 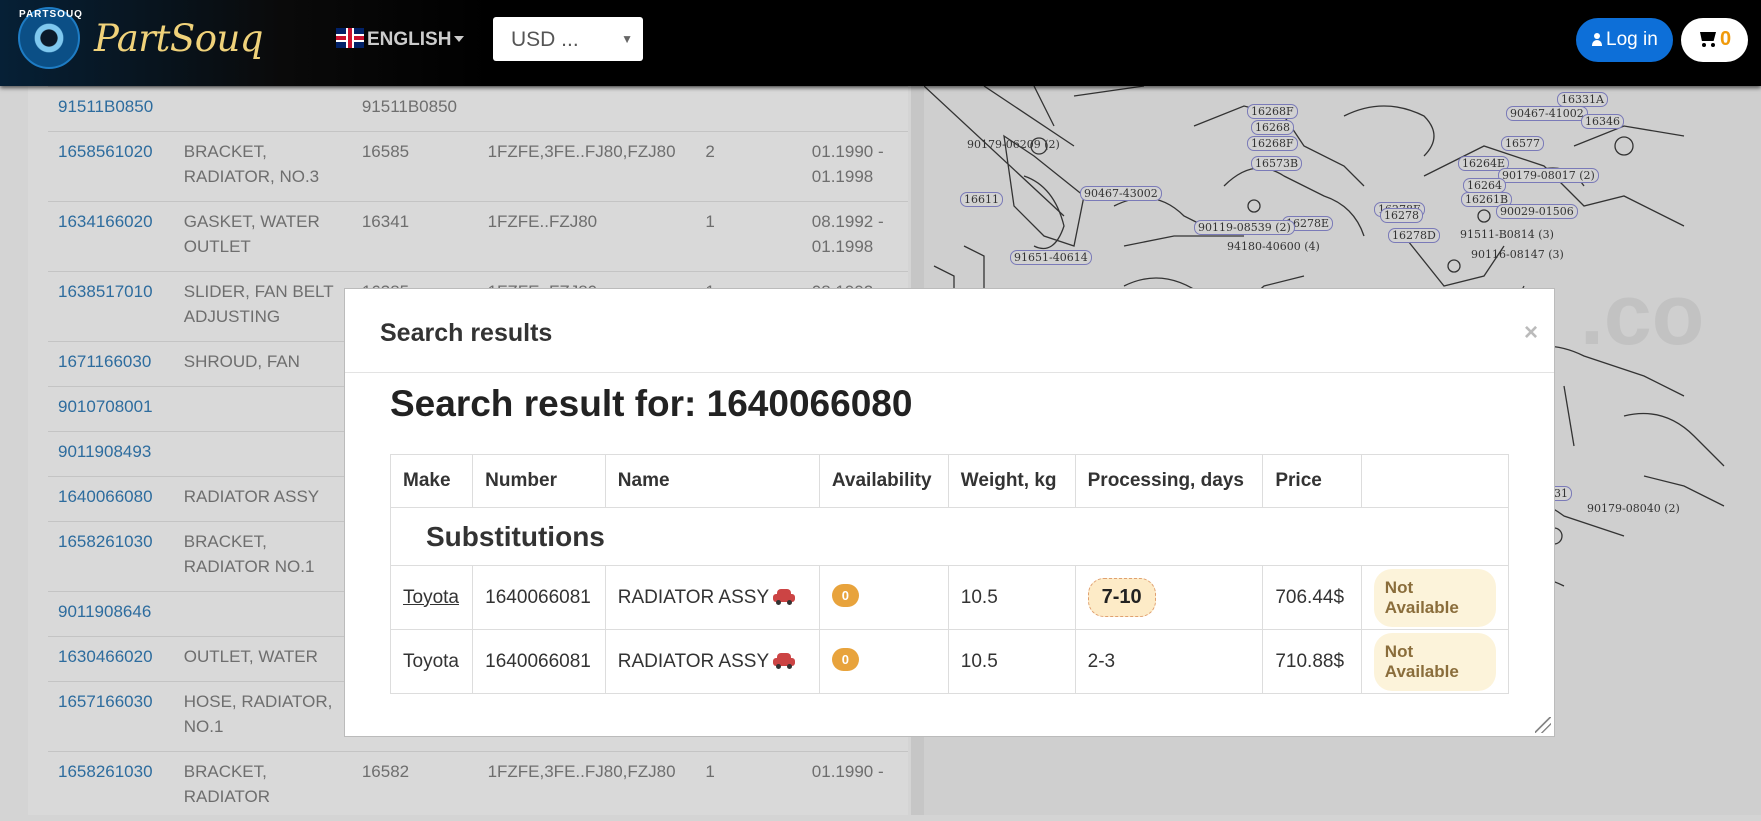 I want to click on col-number: Number, so click(x=539, y=481).